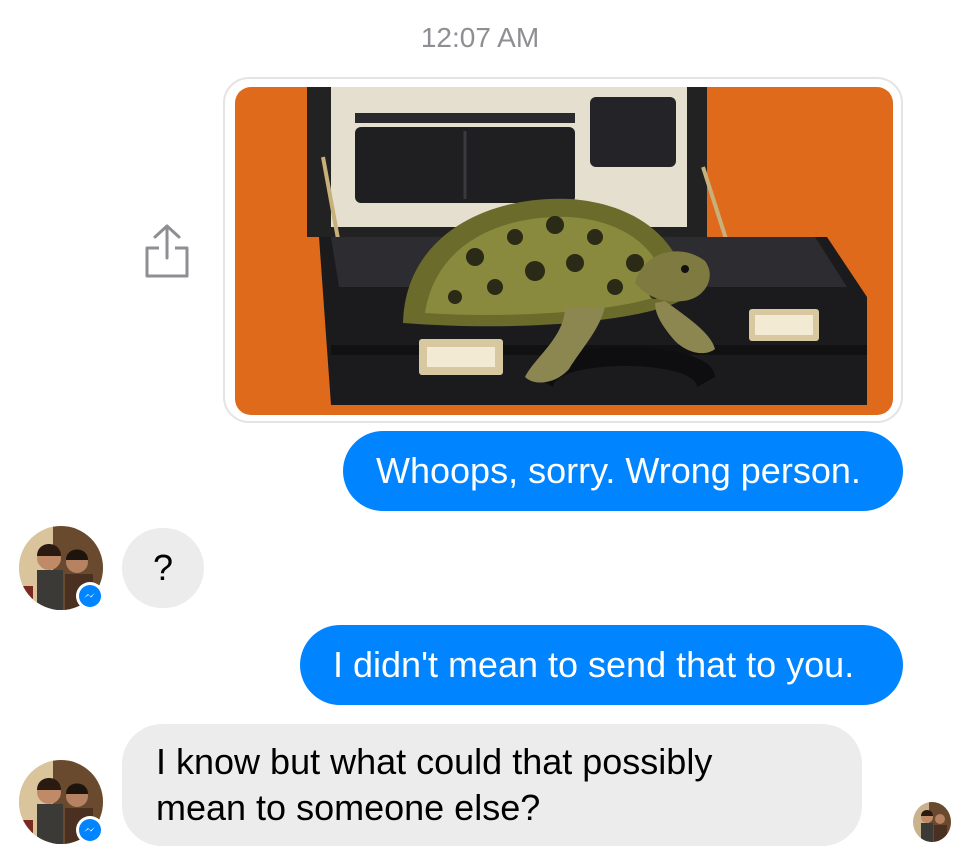 Image resolution: width=960 pixels, height=855 pixels. What do you see at coordinates (601, 665) in the screenshot?
I see `outgoing-message-bubble: I didn't mean to send that to you.` at bounding box center [601, 665].